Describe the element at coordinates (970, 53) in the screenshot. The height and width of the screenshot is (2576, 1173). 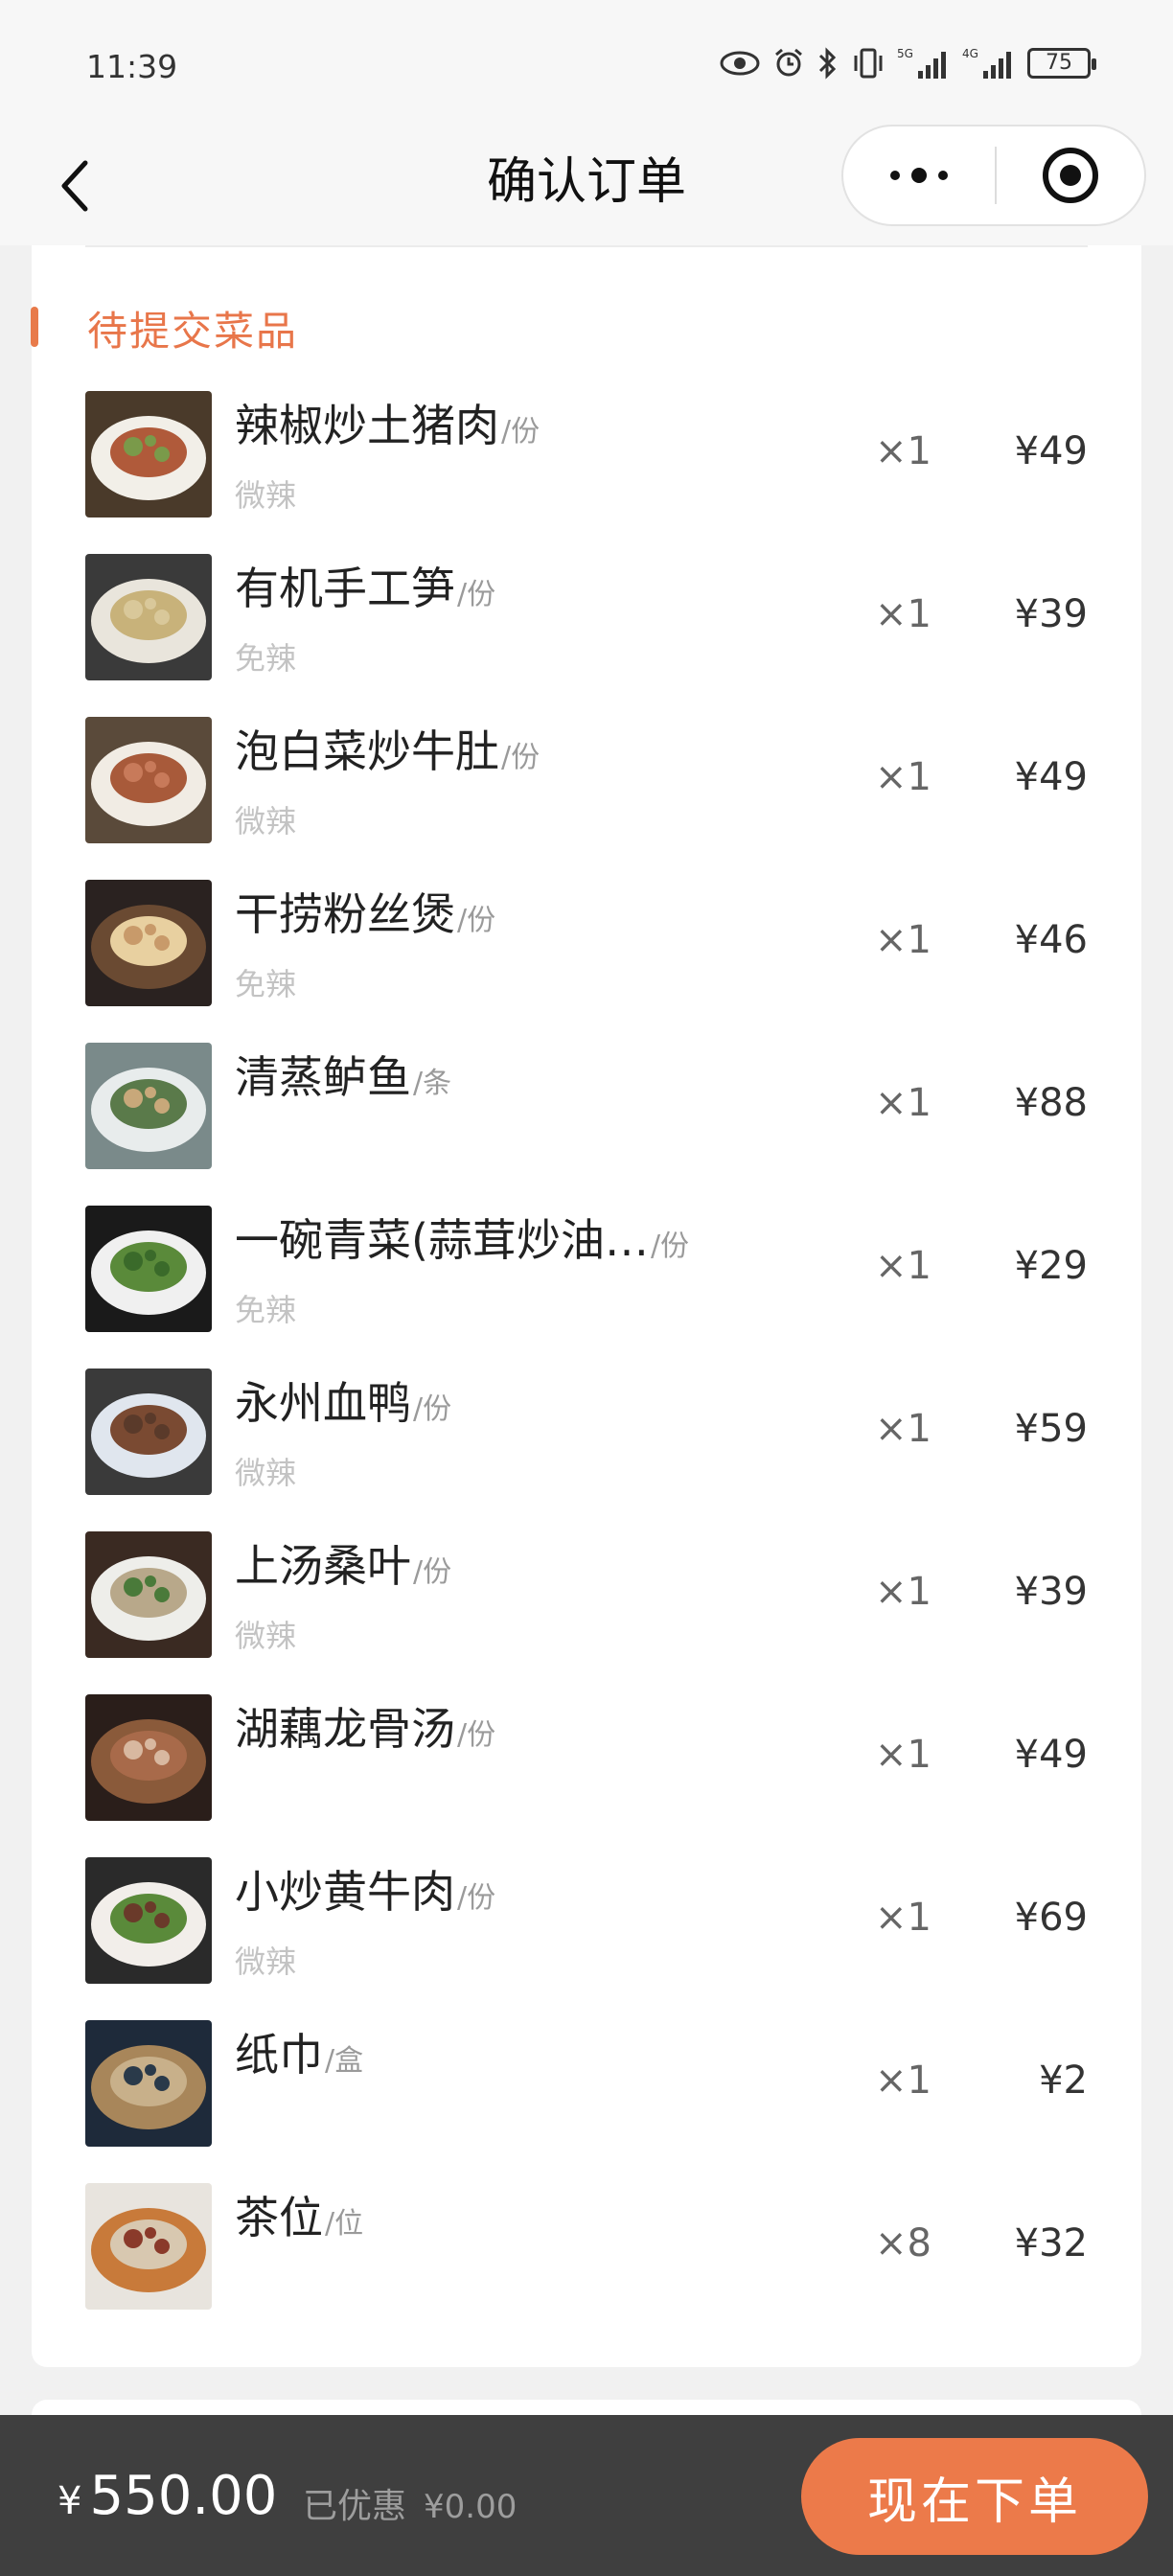
I see `svg-text: 4G` at that location.